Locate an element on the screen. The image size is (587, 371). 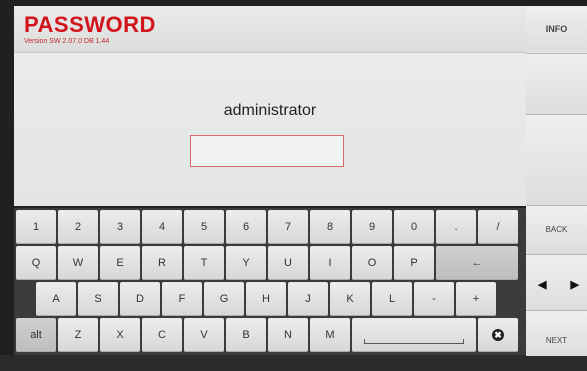
key-t: T is located at coordinates (204, 263).